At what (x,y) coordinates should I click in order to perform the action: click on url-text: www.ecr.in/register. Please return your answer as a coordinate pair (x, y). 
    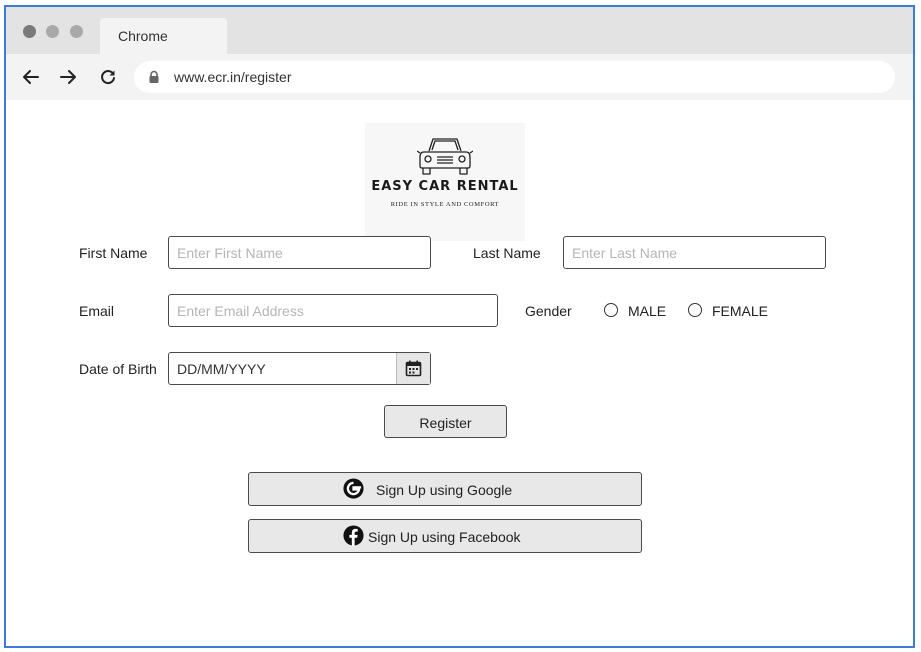
    Looking at the image, I should click on (233, 77).